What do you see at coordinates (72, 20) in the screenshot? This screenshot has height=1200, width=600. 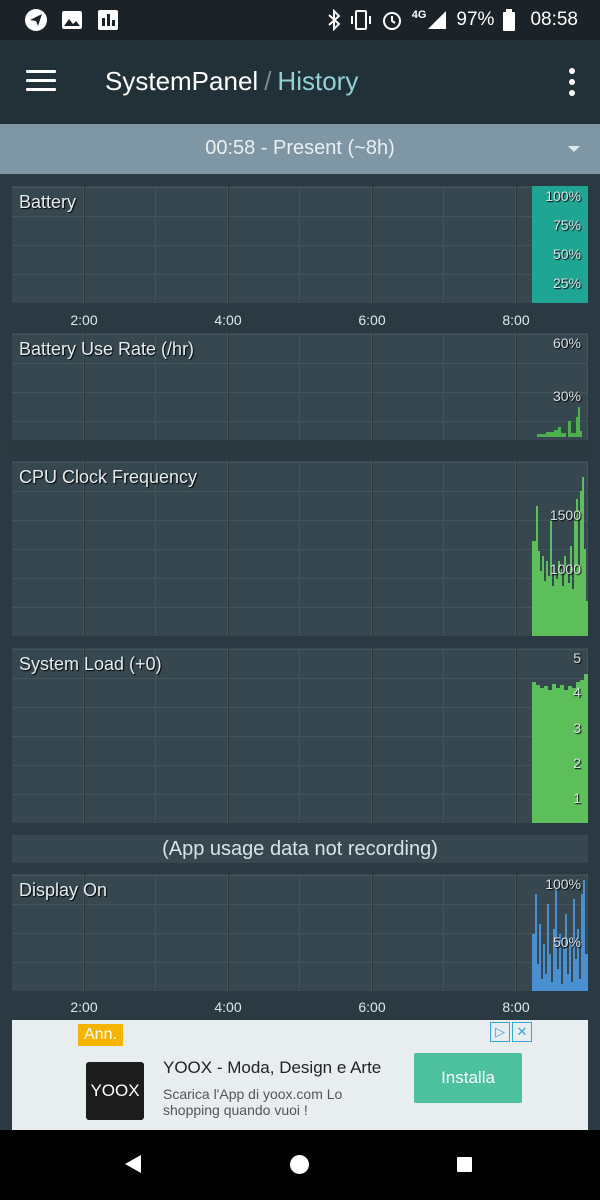 I see `image-icon` at bounding box center [72, 20].